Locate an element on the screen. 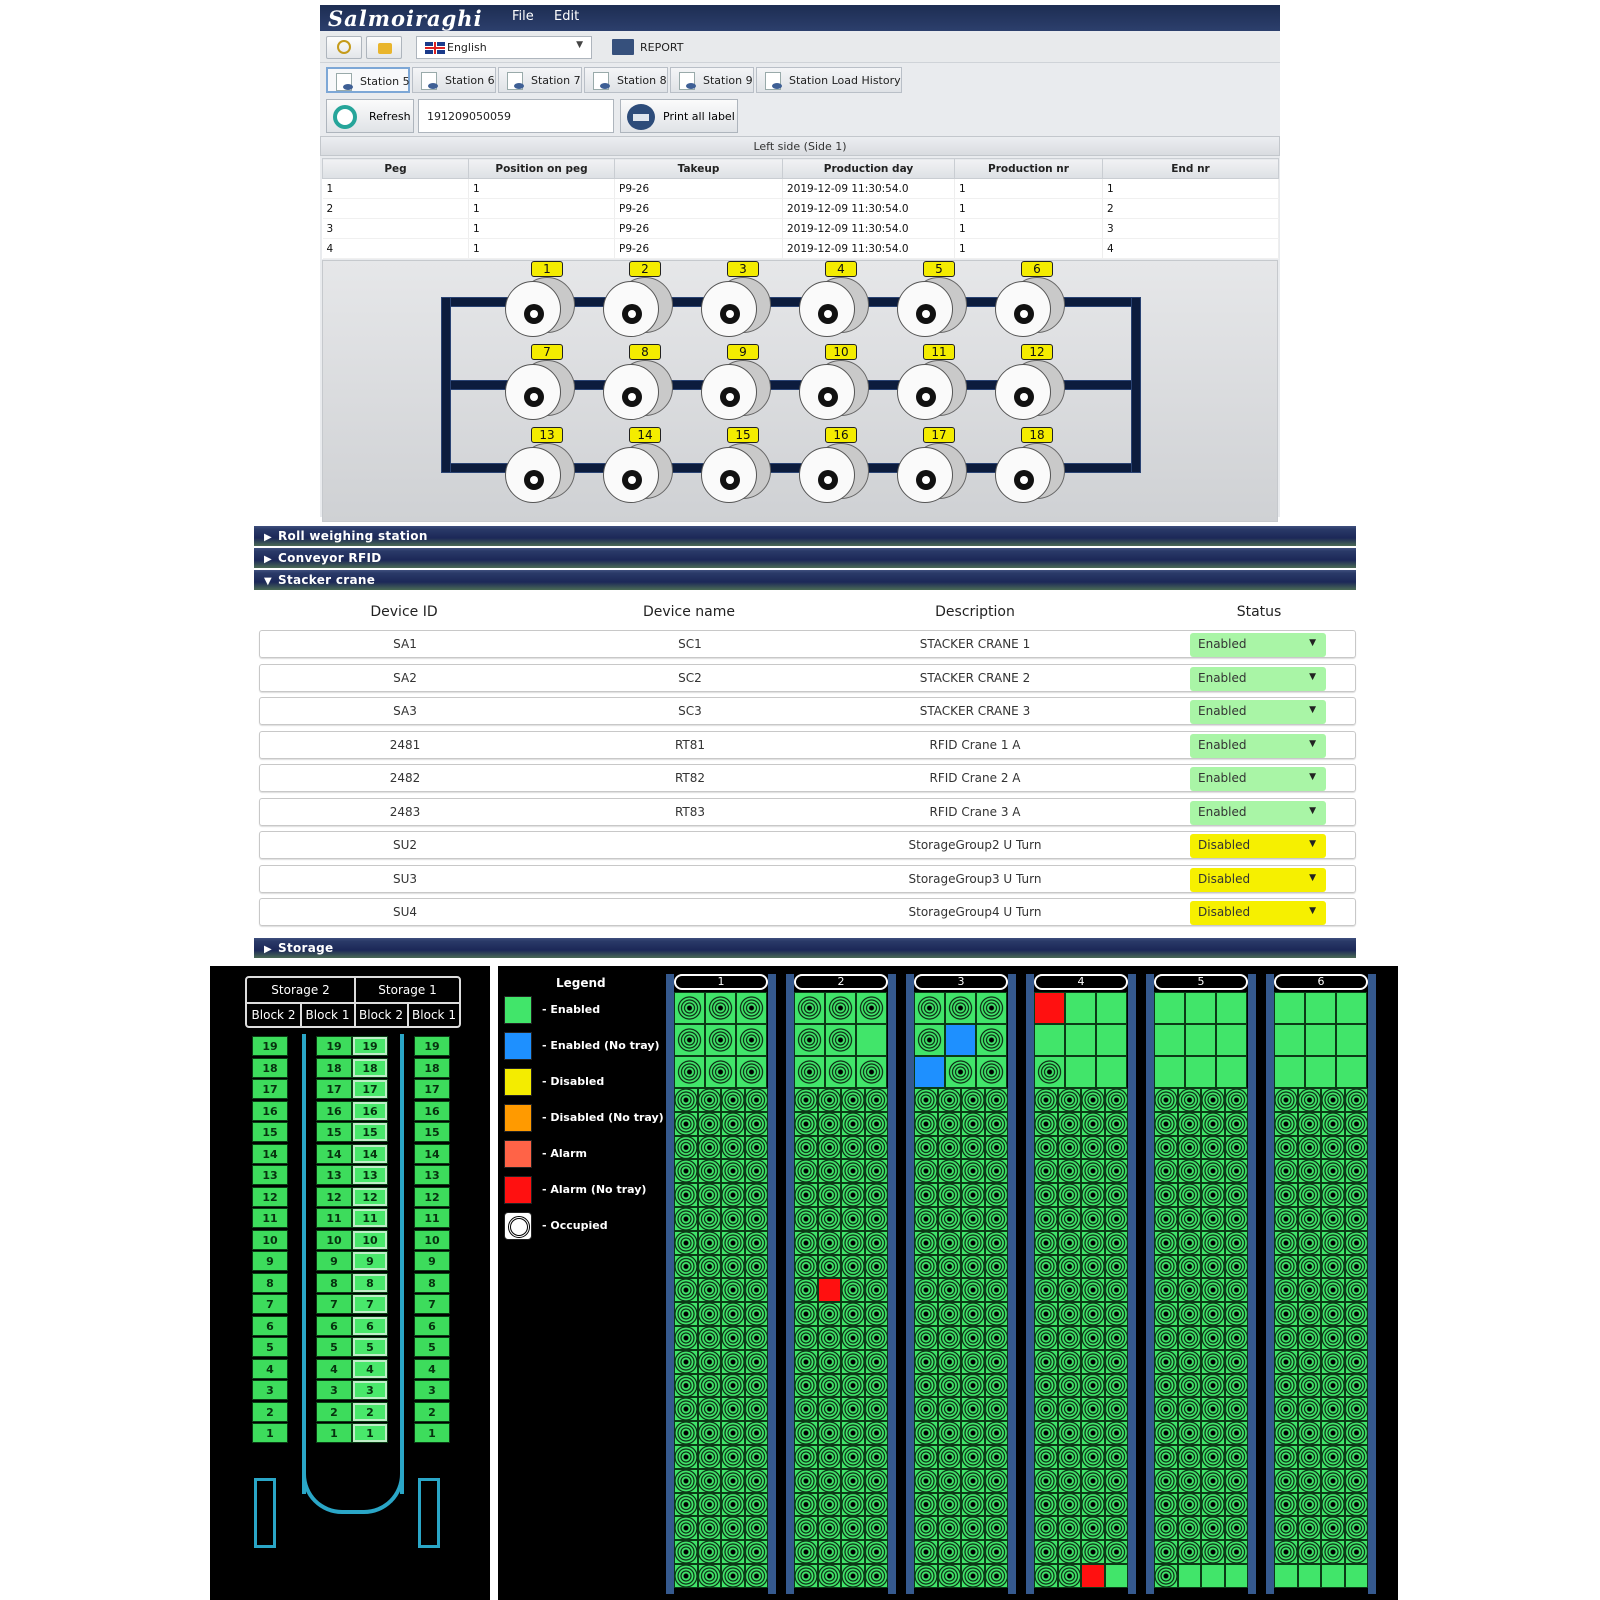  tab-station-8: Station 8 is located at coordinates (626, 80).